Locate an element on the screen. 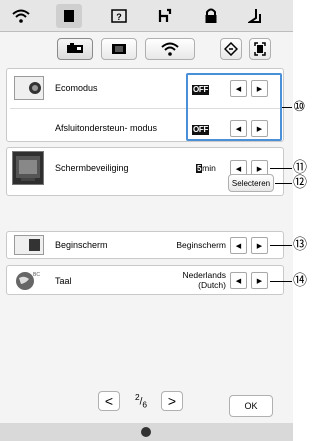 The height and width of the screenshot is (441, 322). settings-page-icon is located at coordinates (69, 16).